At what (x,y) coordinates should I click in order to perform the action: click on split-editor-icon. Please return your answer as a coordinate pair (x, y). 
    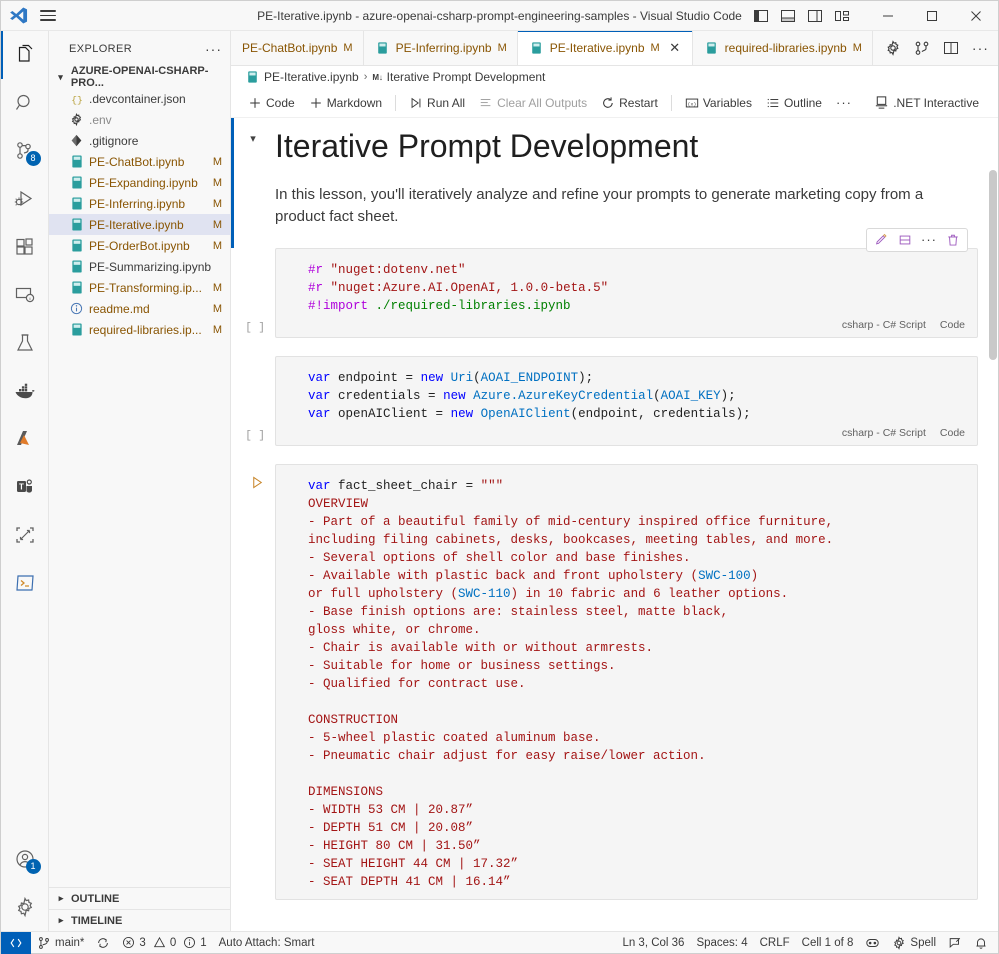
    Looking at the image, I should click on (951, 48).